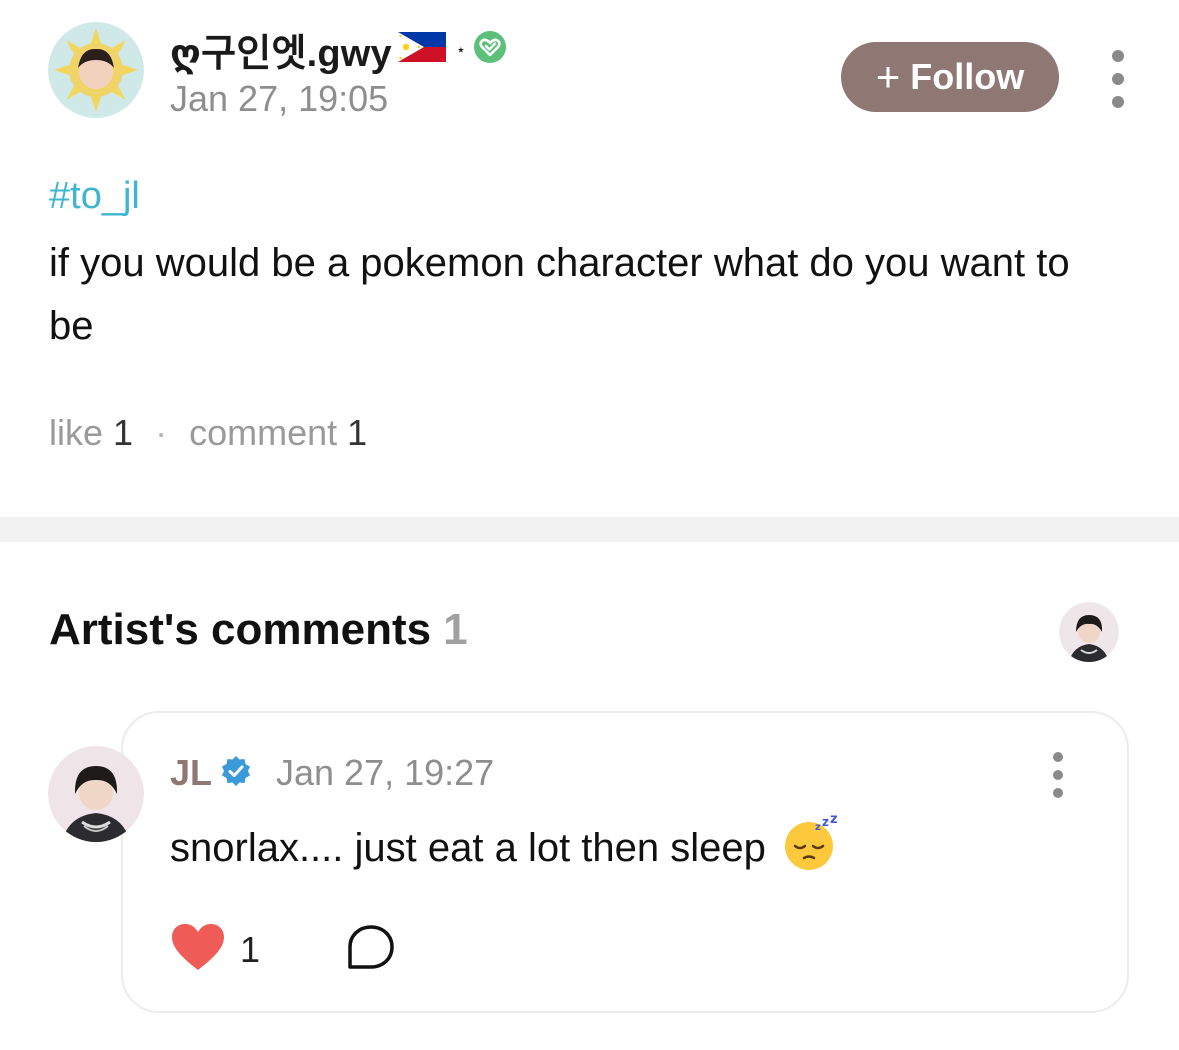  What do you see at coordinates (421, 49) in the screenshot?
I see `philippines-flag-icon` at bounding box center [421, 49].